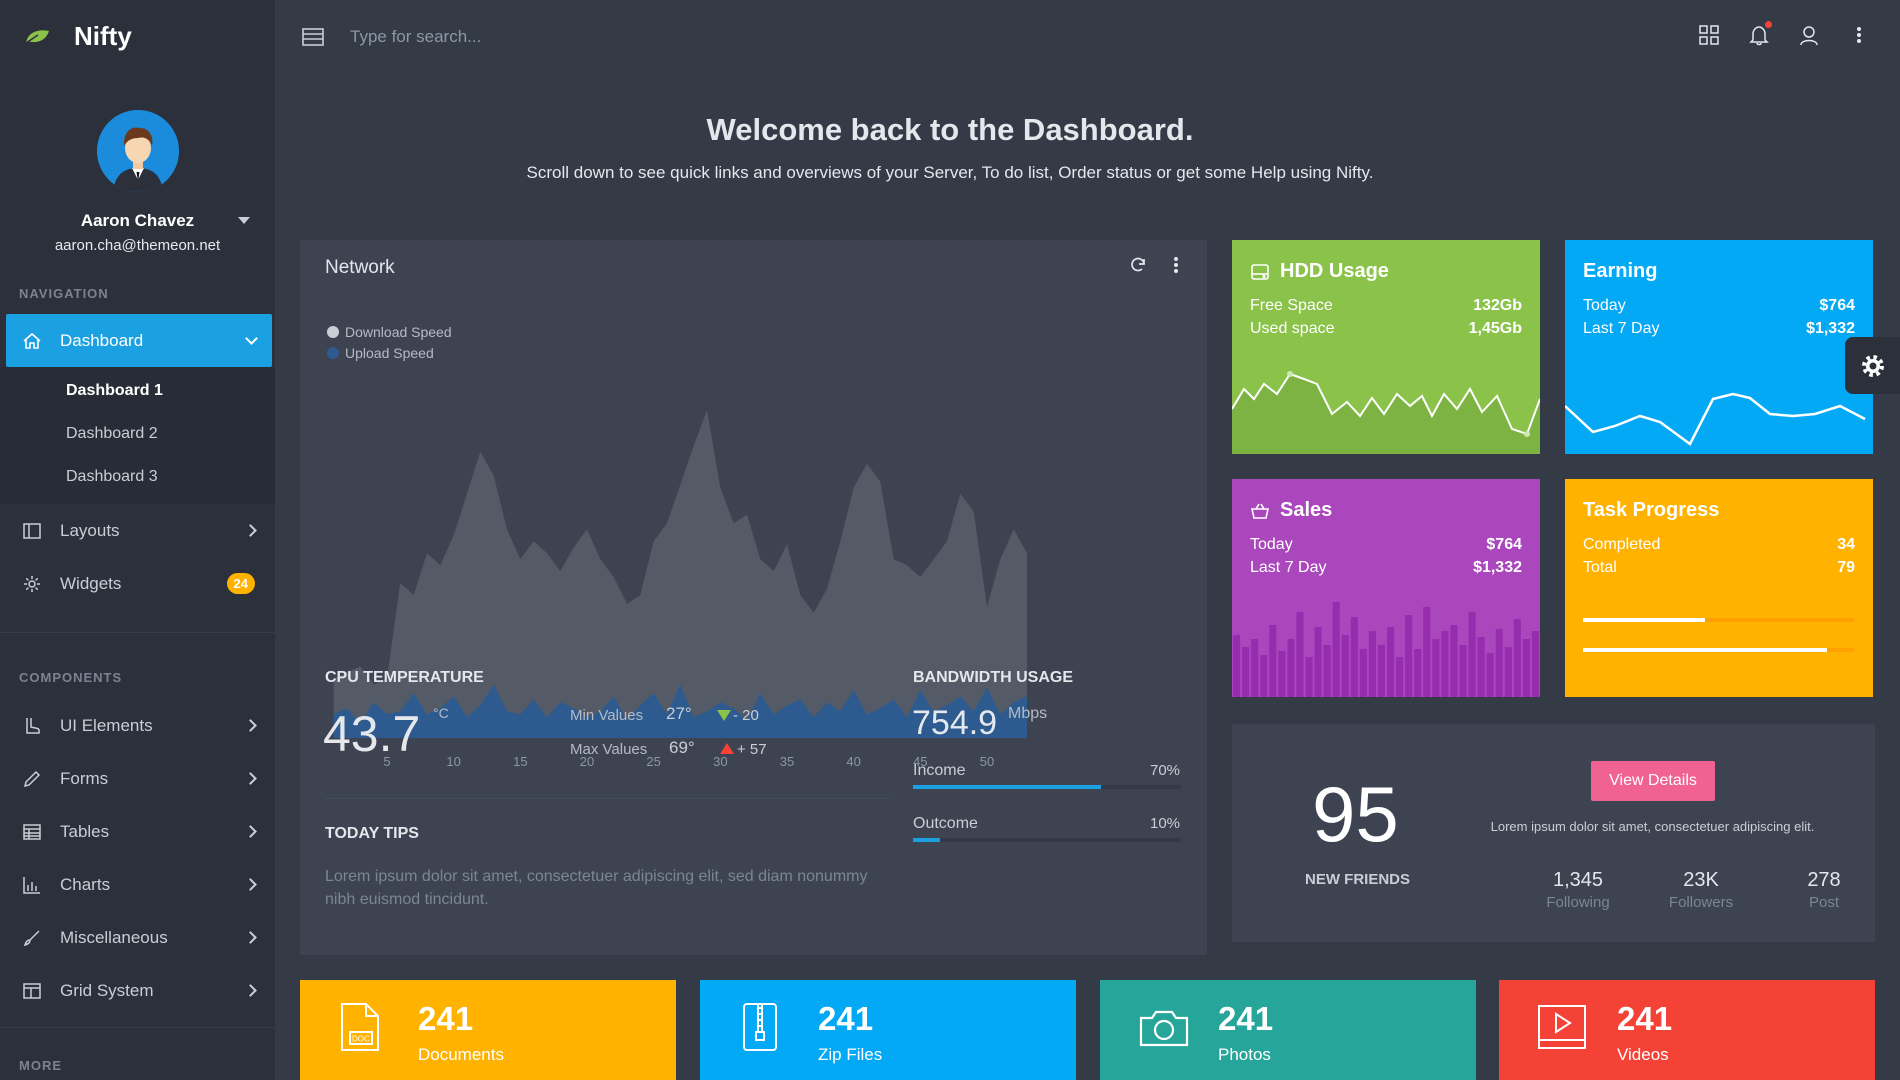  Describe the element at coordinates (137, 778) in the screenshot. I see `sidebar-item-forms: Forms` at that location.